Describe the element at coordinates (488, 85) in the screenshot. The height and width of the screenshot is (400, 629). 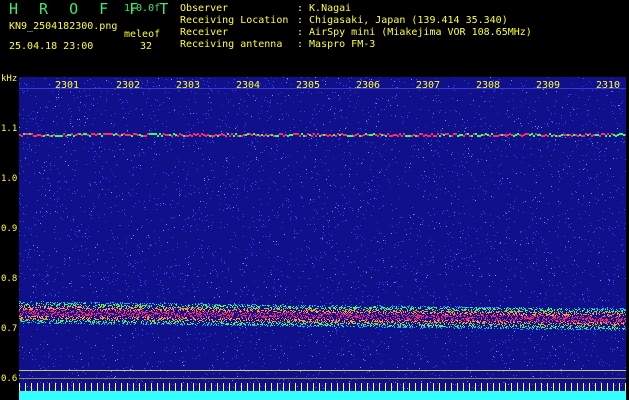
I see `x-tick-label: 2308` at that location.